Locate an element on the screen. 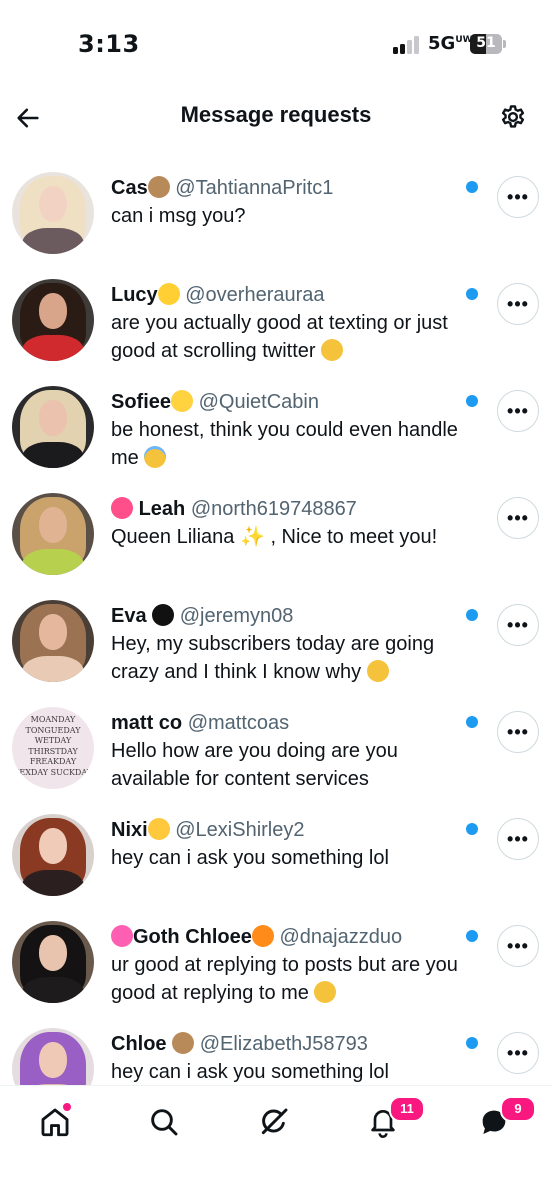  handle: @dnajazzduo is located at coordinates (341, 937).